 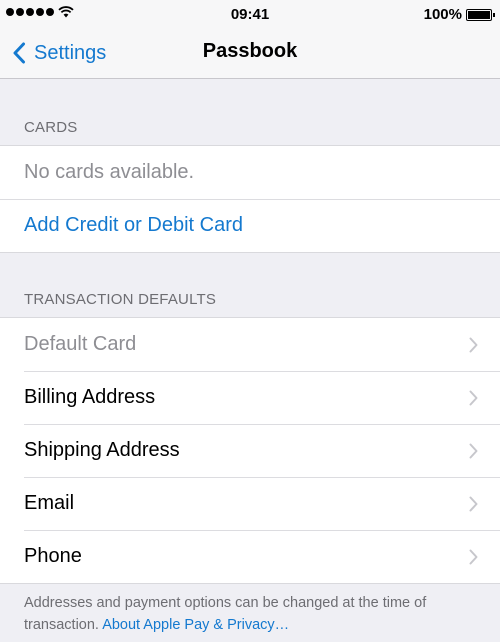 I want to click on email-row: Email, so click(x=250, y=503).